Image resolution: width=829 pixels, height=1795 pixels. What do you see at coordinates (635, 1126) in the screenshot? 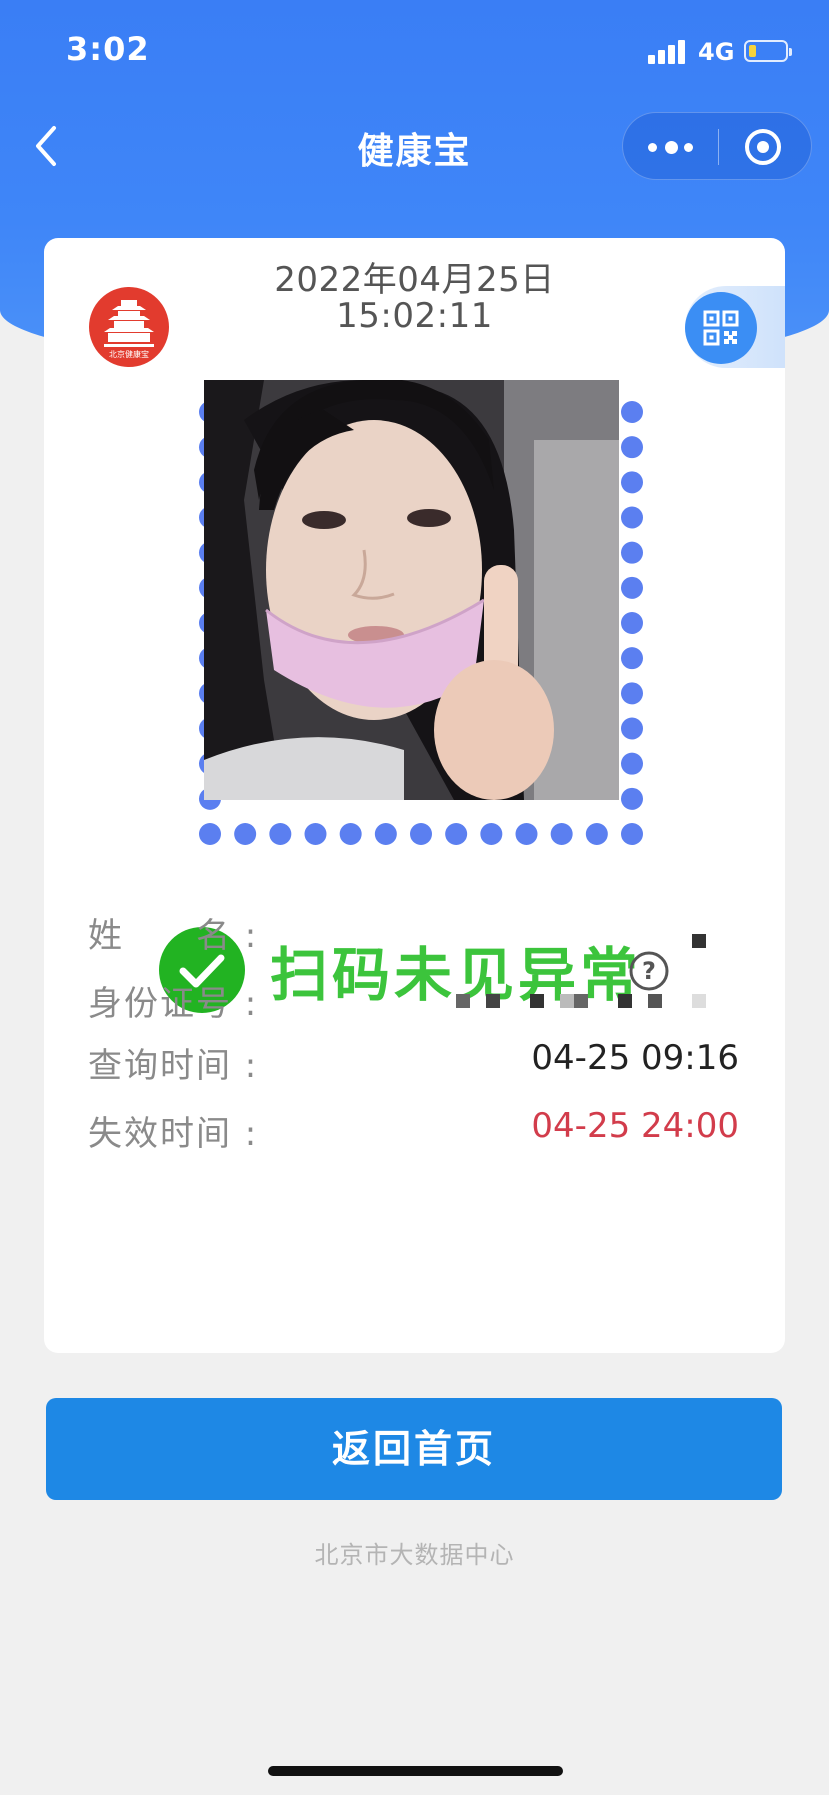
I see `expiry-time-value: 04-25 24:00` at bounding box center [635, 1126].